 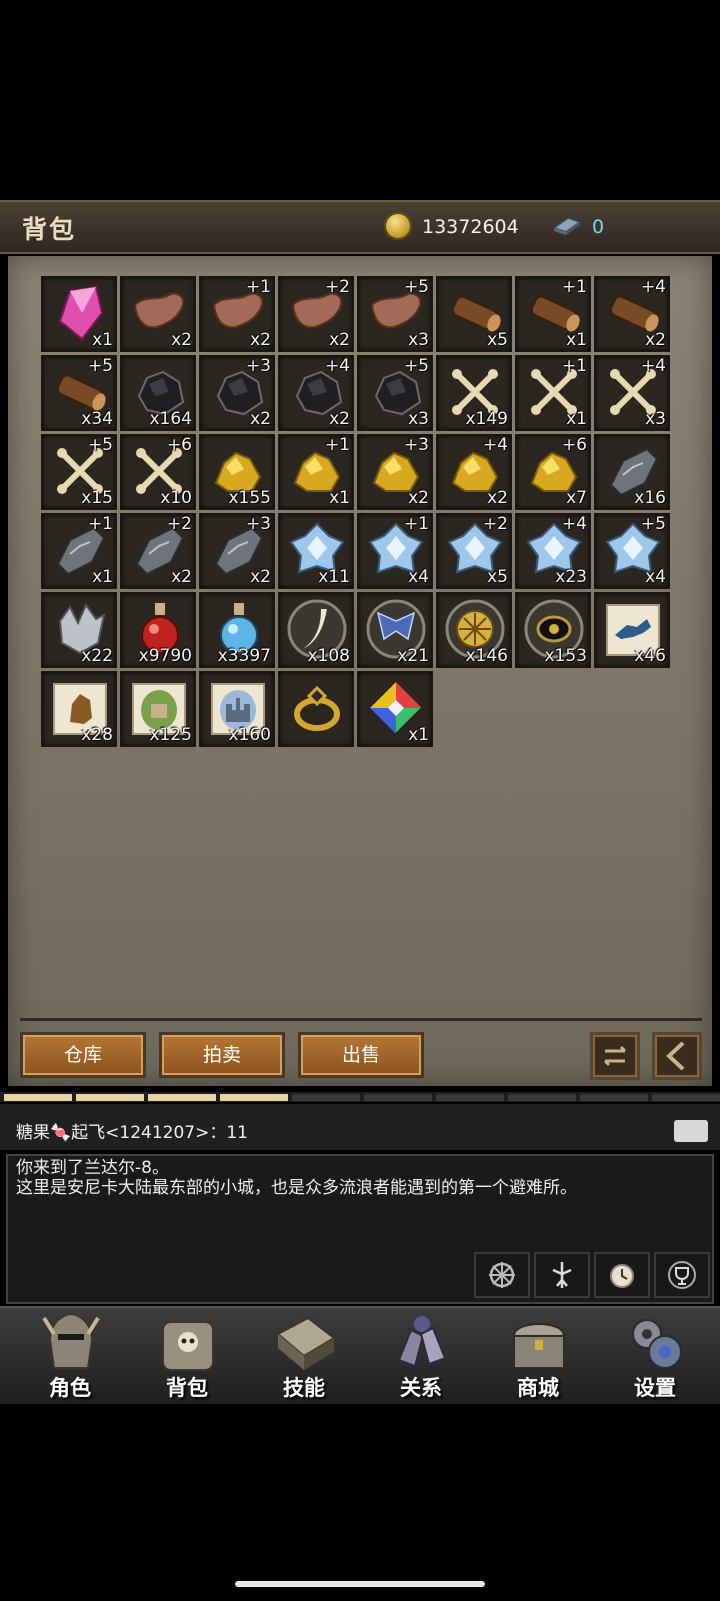 I want to click on nav-item: 角色, so click(x=70, y=1354).